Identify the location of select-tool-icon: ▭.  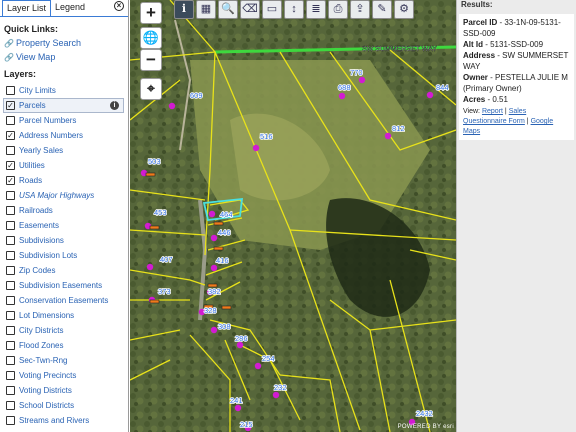
(272, 9).